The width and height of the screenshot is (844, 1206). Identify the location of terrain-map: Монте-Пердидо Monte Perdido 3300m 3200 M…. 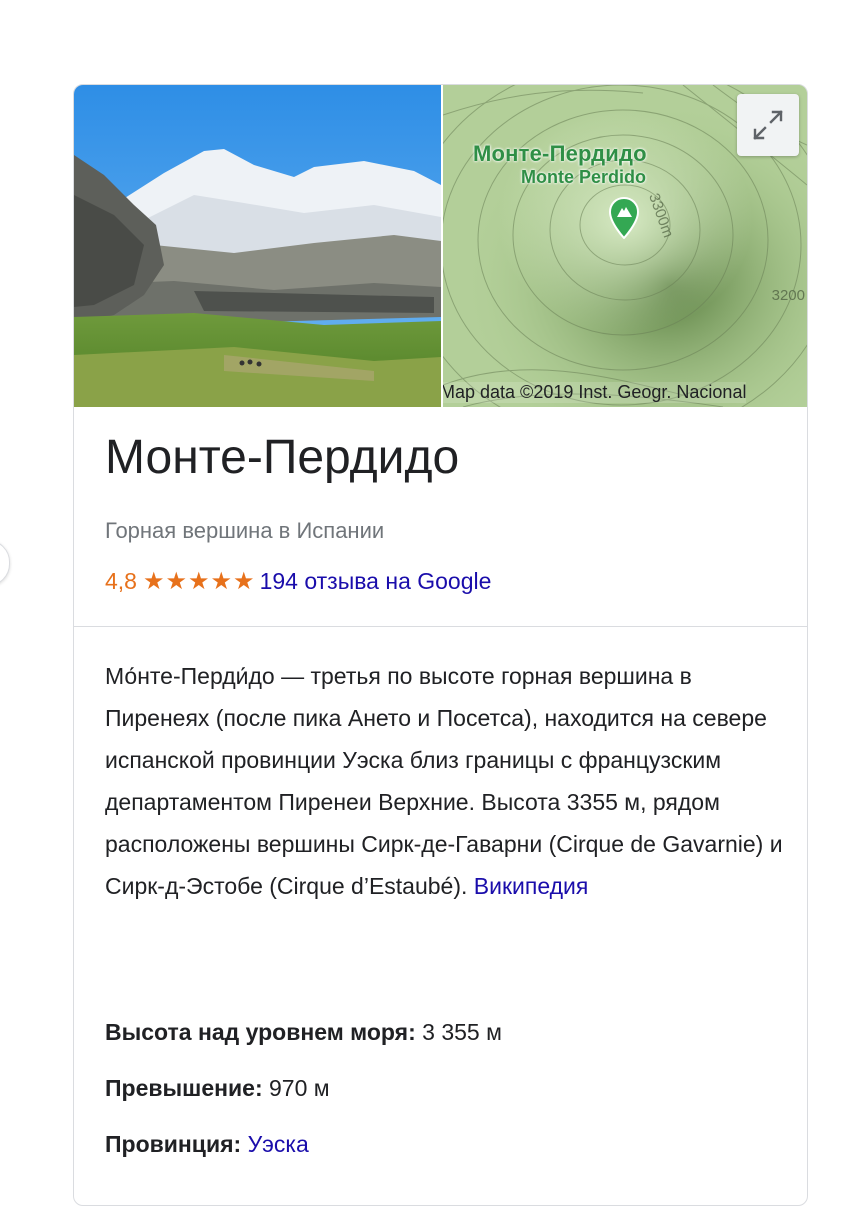
(625, 246).